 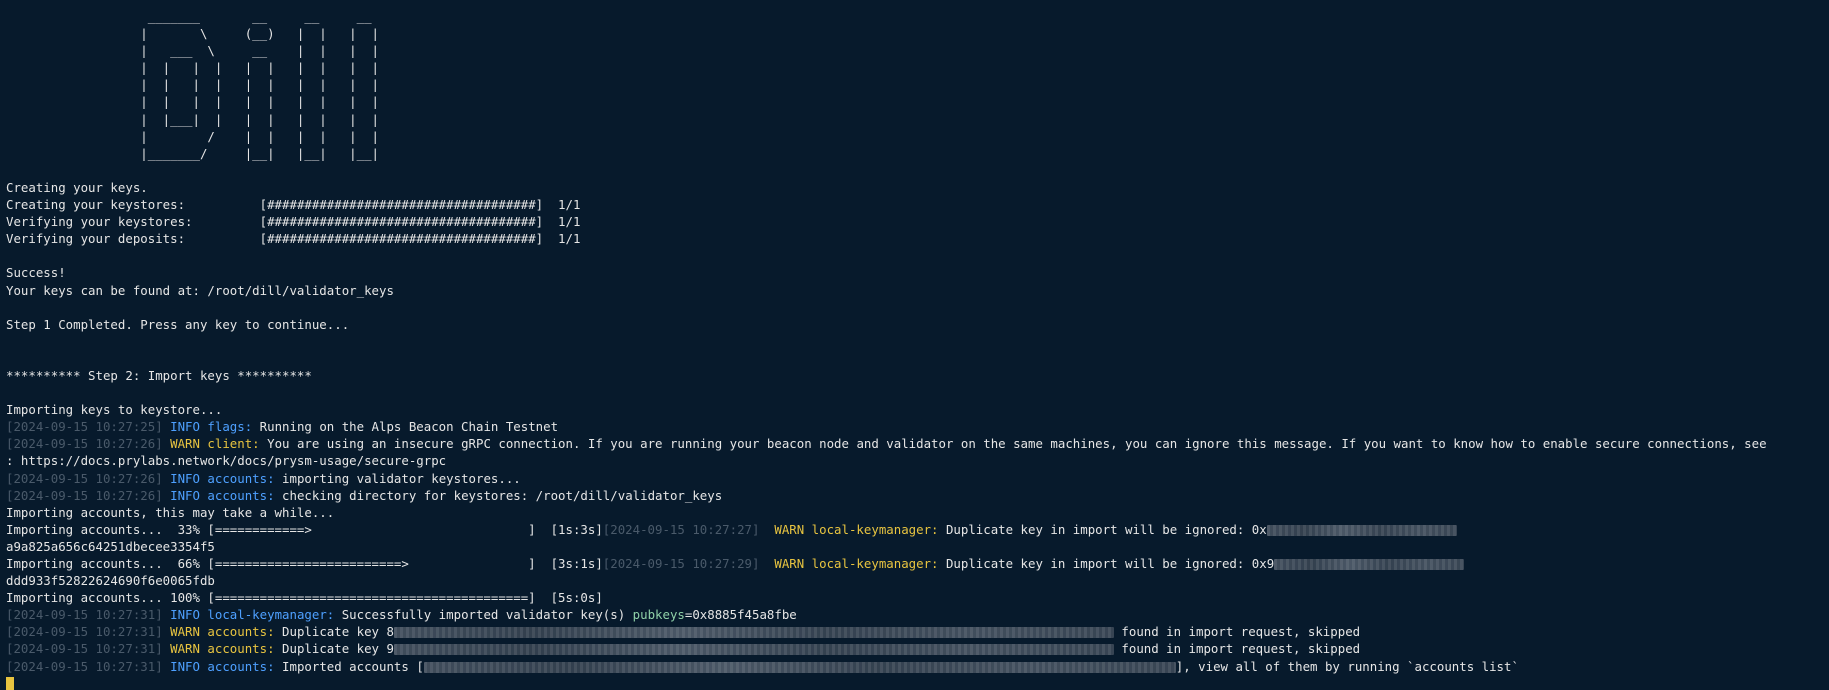 What do you see at coordinates (334, 632) in the screenshot?
I see `log-message: Duplicate key 8` at bounding box center [334, 632].